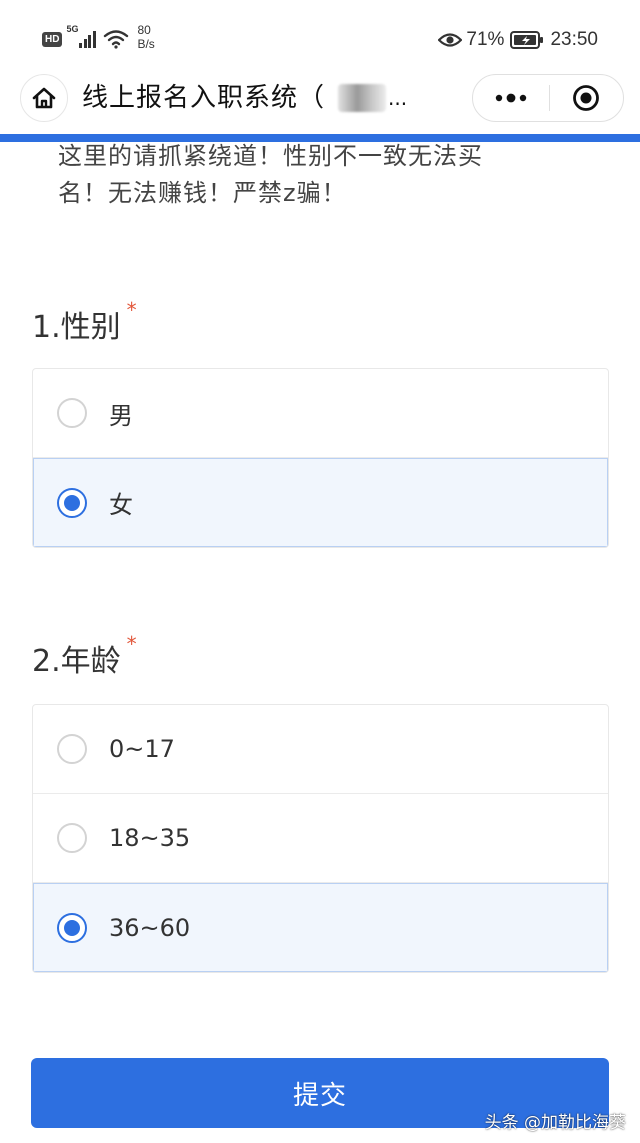 Image resolution: width=640 pixels, height=1143 pixels. I want to click on network-speed-unit: B/s, so click(146, 44).